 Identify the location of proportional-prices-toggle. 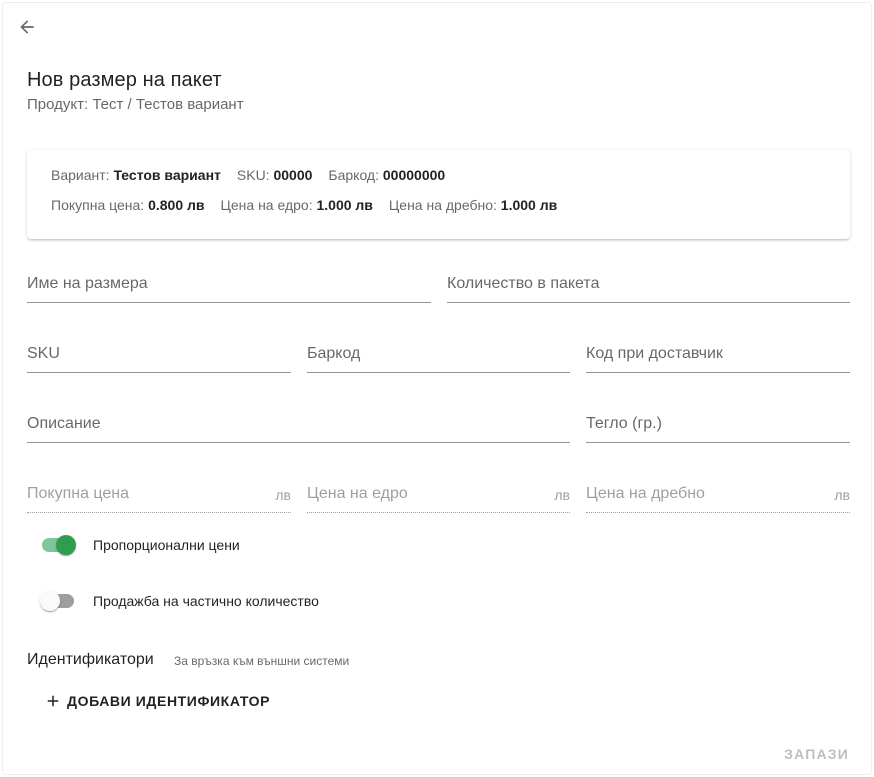
(58, 545).